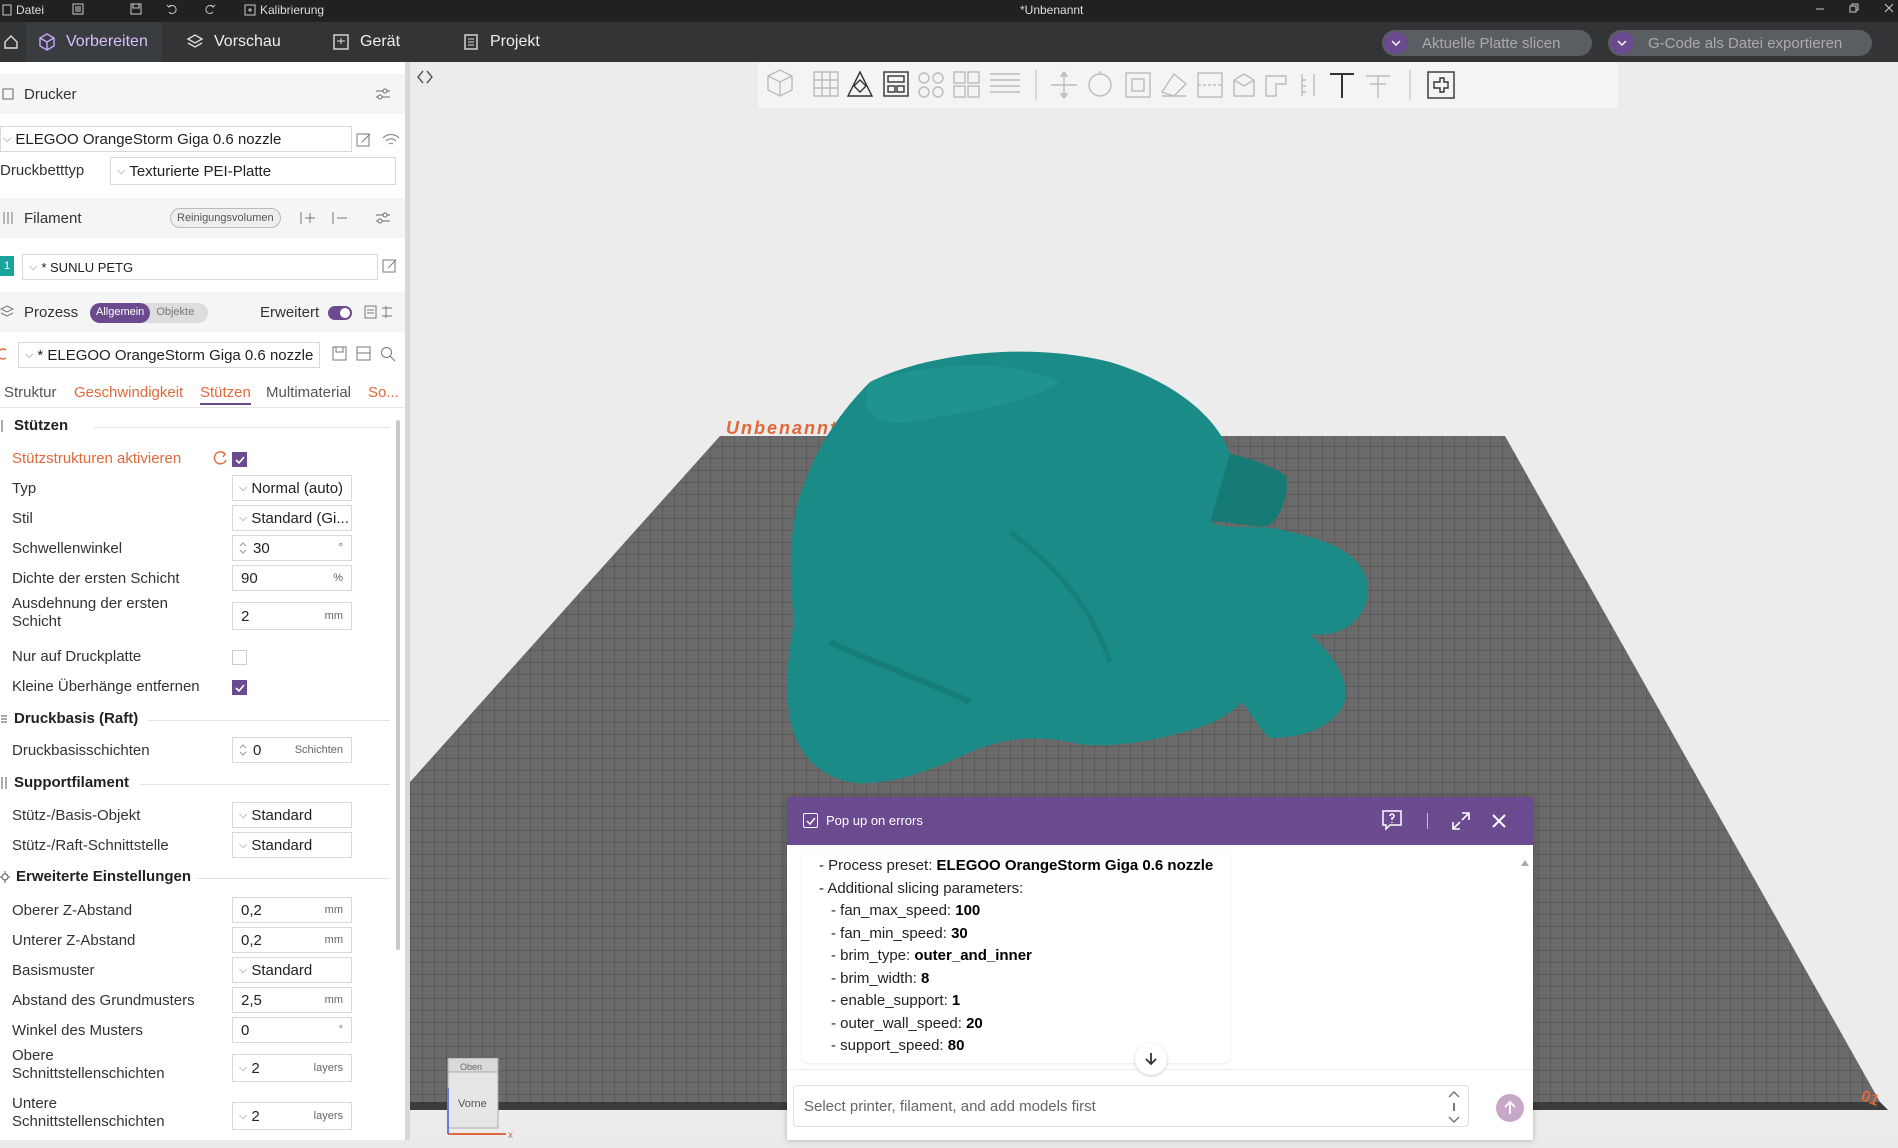 This screenshot has width=1898, height=1148. What do you see at coordinates (340, 354) in the screenshot?
I see `save-preset-icon` at bounding box center [340, 354].